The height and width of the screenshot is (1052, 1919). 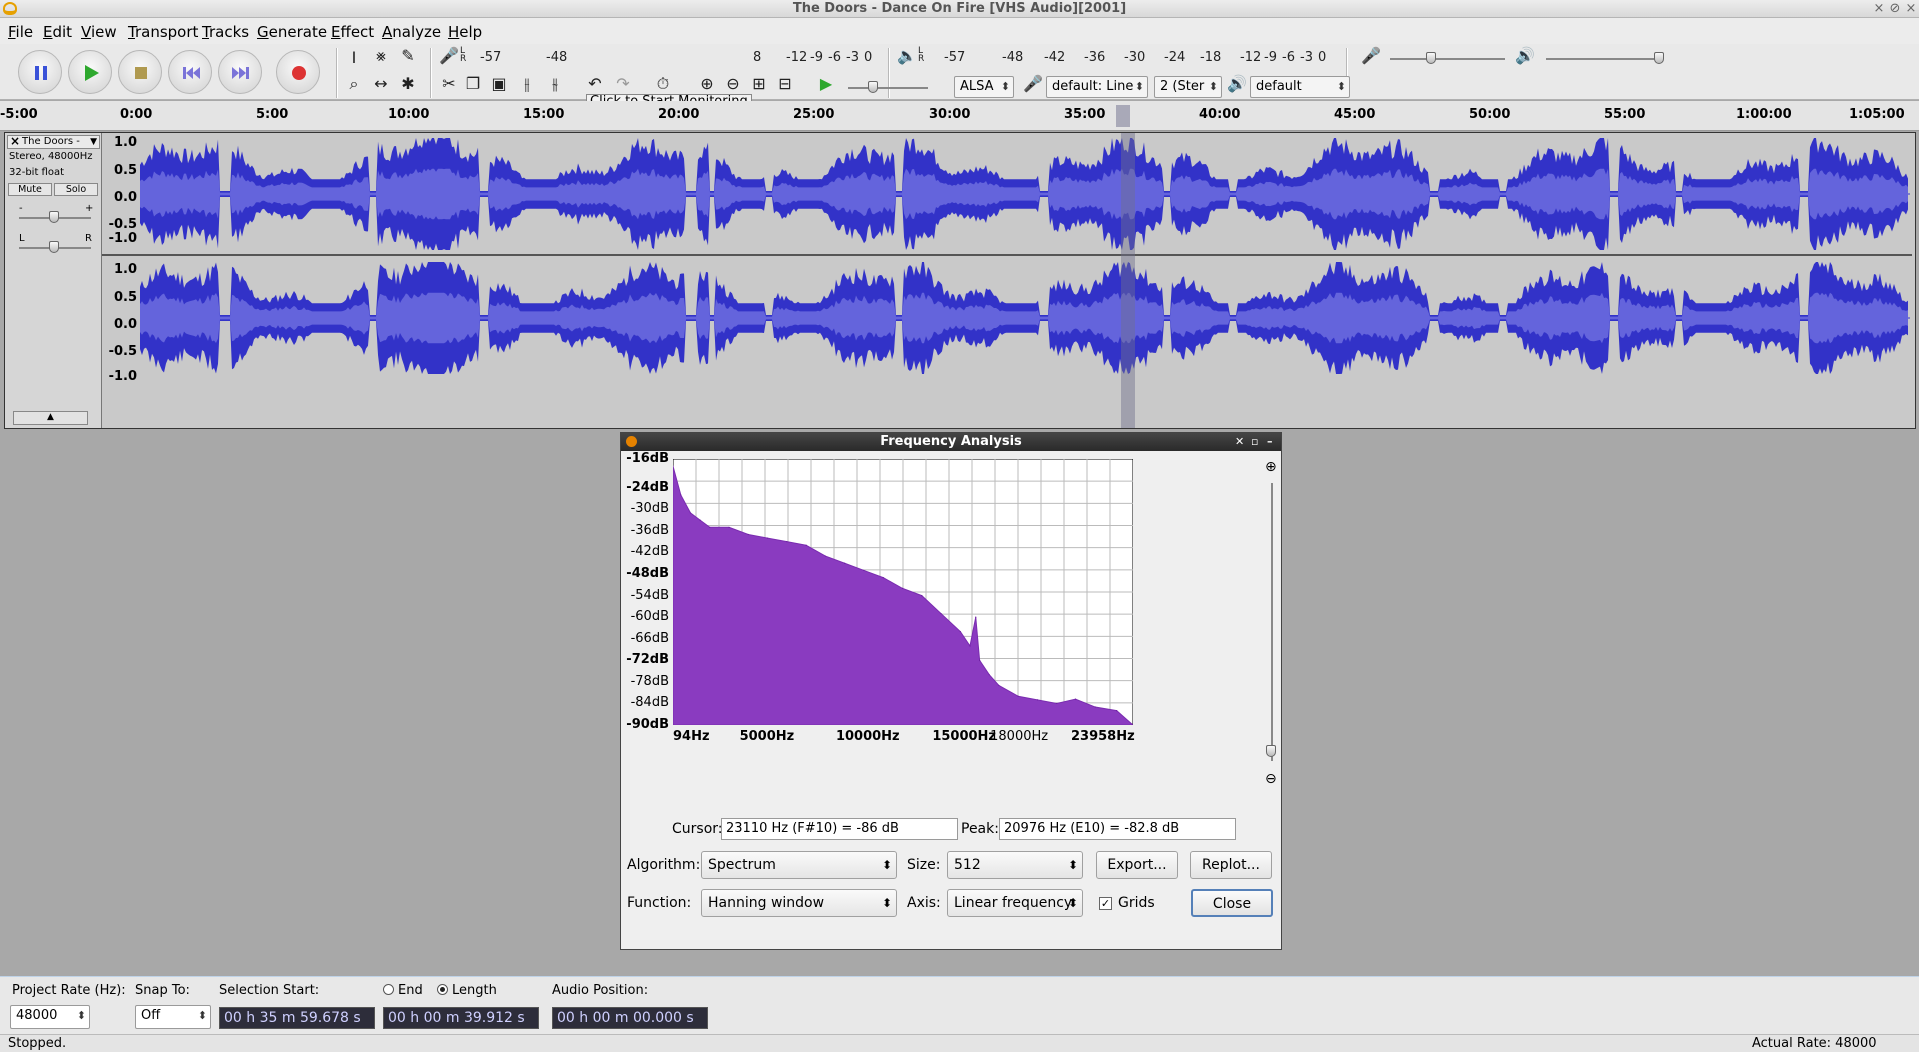 What do you see at coordinates (1879, 8) in the screenshot?
I see `minimize-icon: ×` at bounding box center [1879, 8].